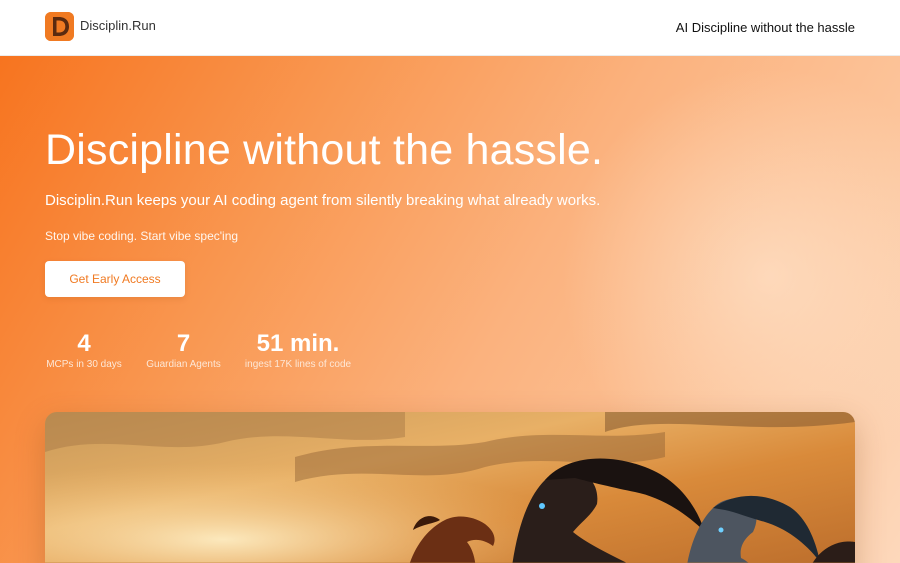 The height and width of the screenshot is (563, 900). What do you see at coordinates (183, 364) in the screenshot?
I see `stat-label: Guardian Agents` at bounding box center [183, 364].